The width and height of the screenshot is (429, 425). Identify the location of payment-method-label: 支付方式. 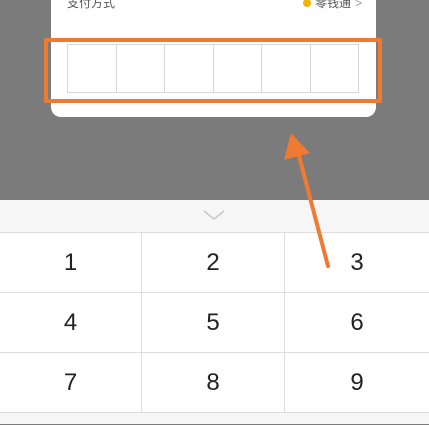
(91, 5).